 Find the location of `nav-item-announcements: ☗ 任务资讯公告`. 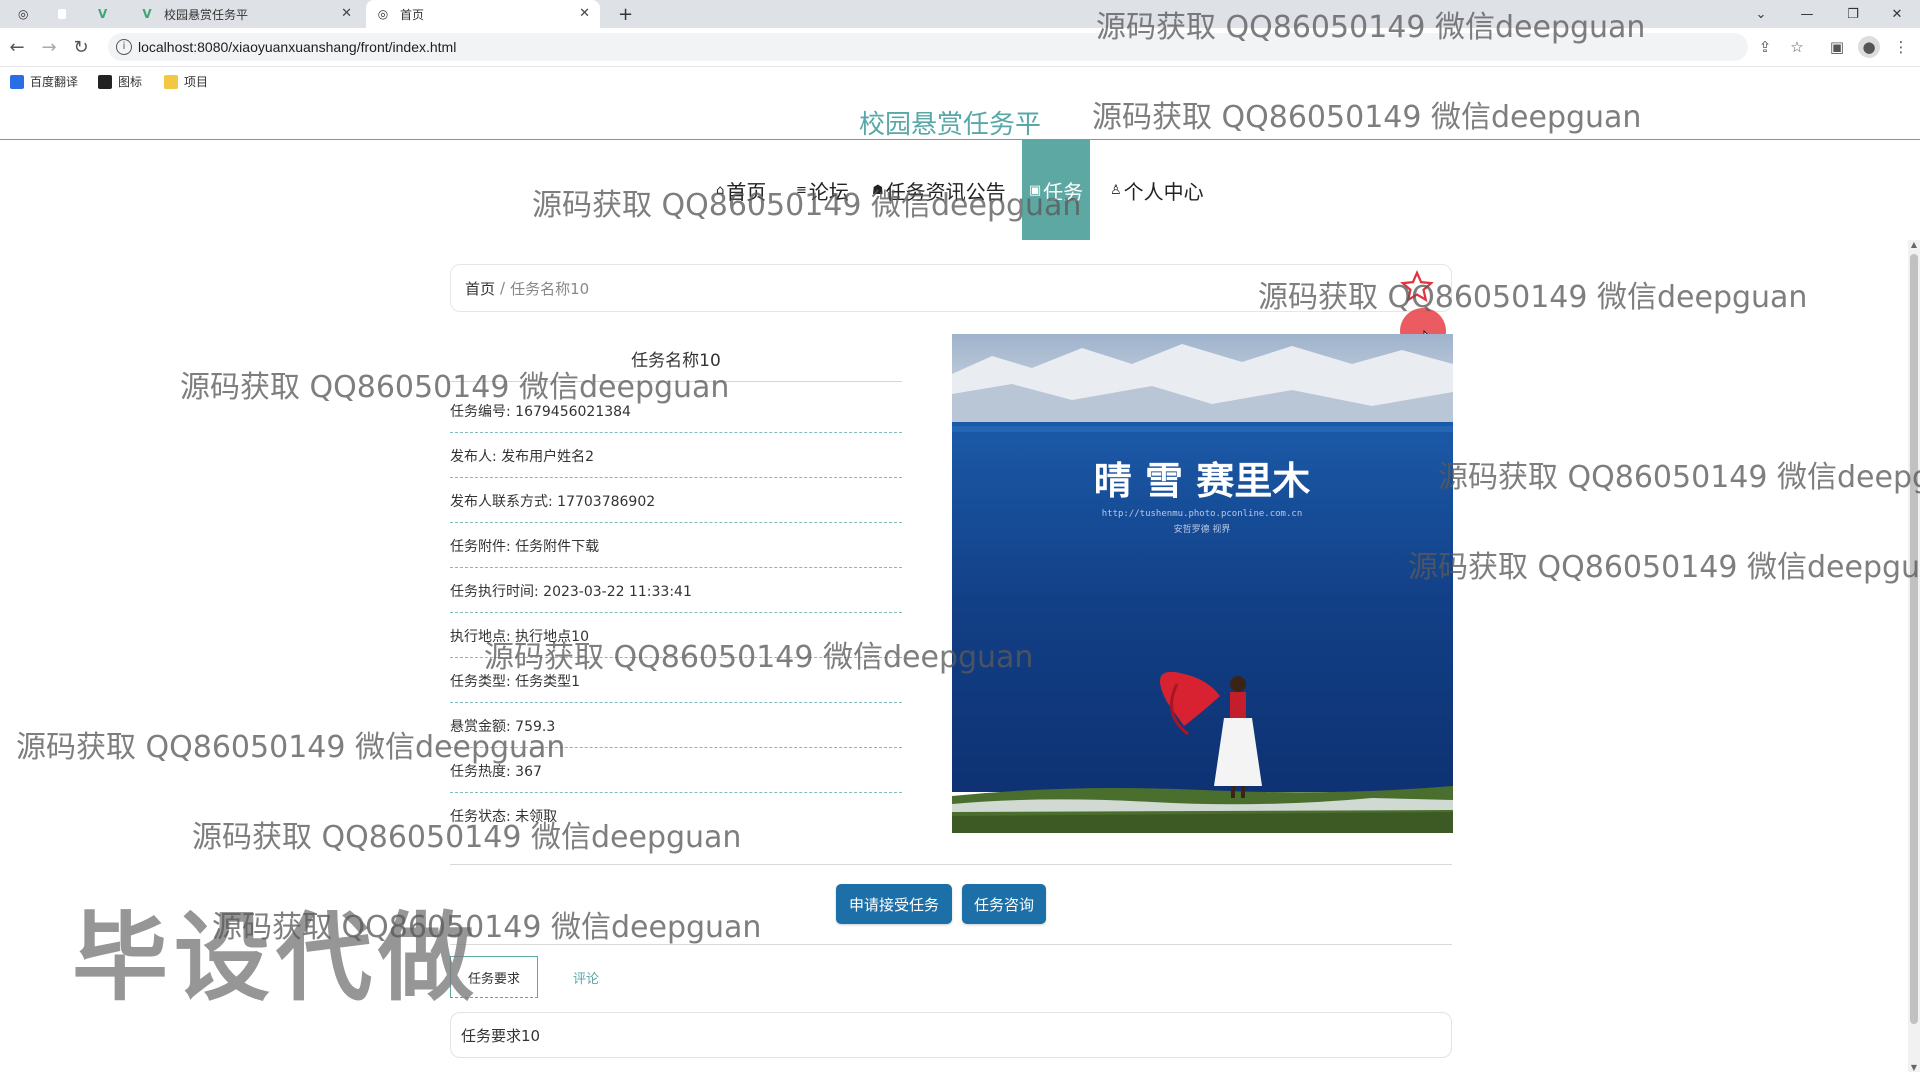

nav-item-announcements: ☗ 任务资讯公告 is located at coordinates (939, 190).